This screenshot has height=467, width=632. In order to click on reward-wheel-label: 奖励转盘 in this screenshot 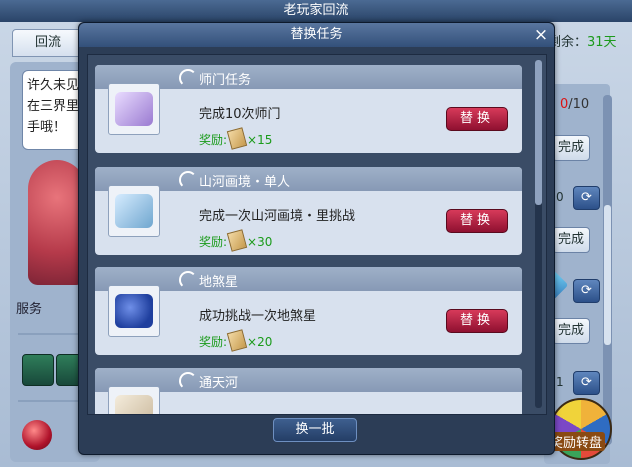, I will do `click(576, 441)`.